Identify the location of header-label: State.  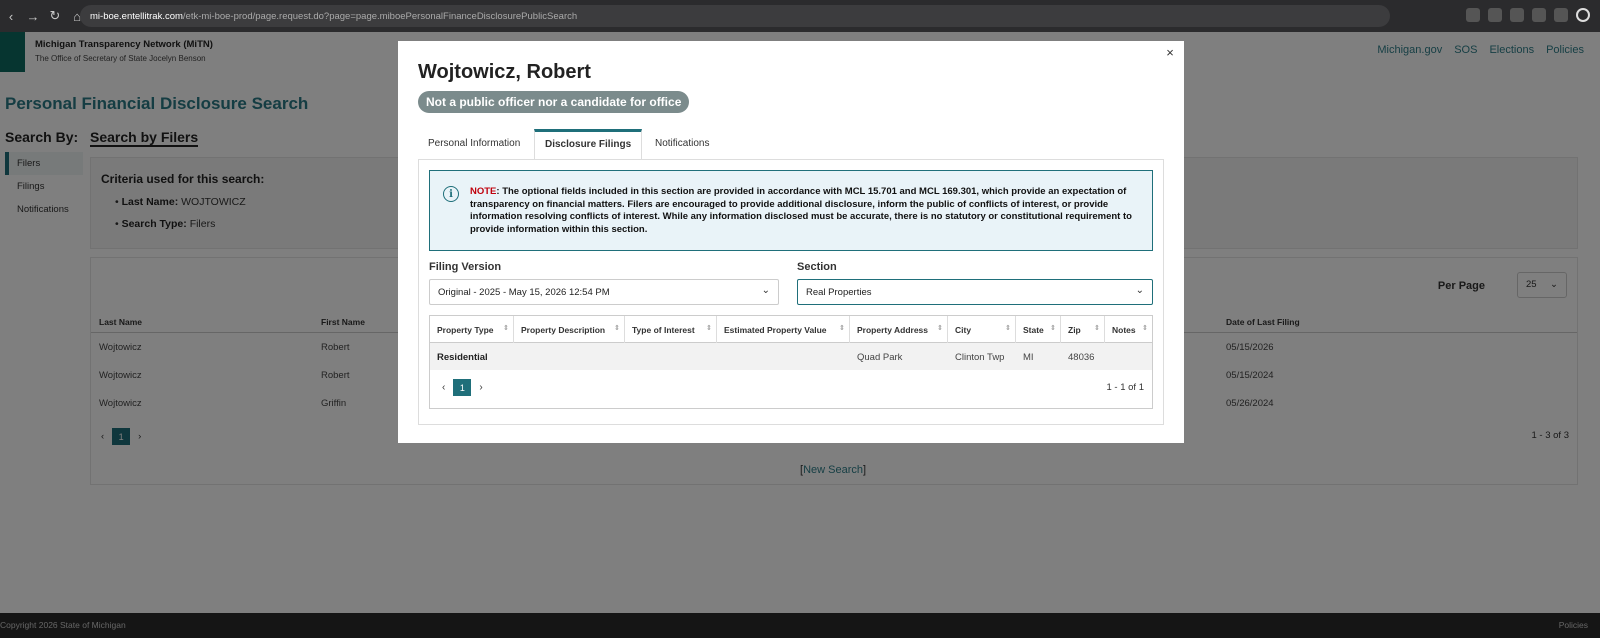
(1033, 330).